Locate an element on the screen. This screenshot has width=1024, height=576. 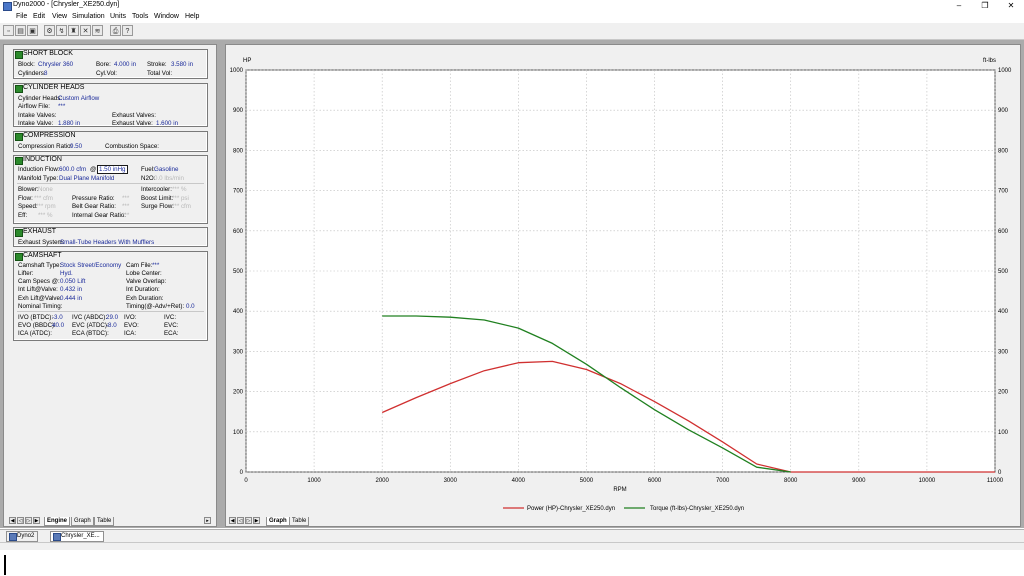
y-left-tick-label: 100 is located at coordinates (238, 433).